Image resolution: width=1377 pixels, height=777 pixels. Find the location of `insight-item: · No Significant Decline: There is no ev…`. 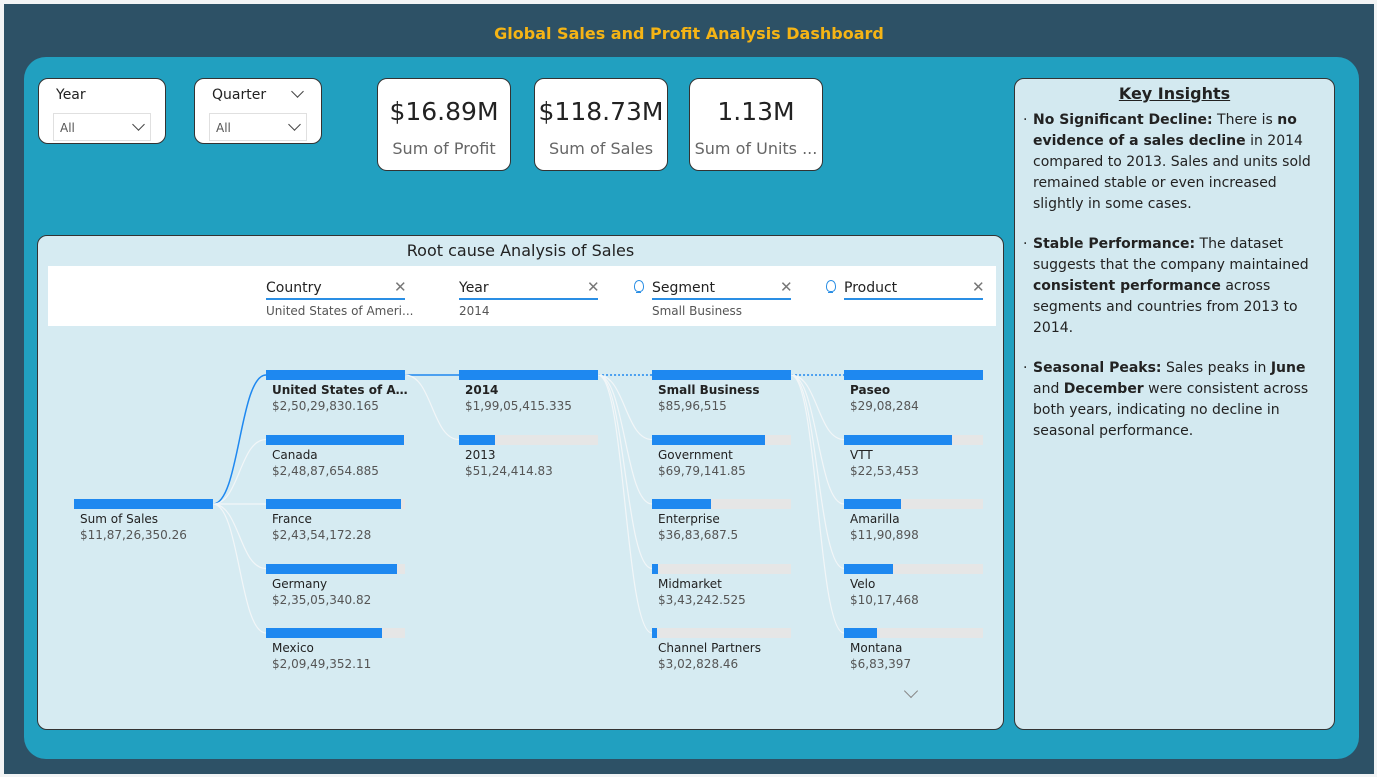

insight-item: · No Significant Decline: There is no ev… is located at coordinates (1173, 162).